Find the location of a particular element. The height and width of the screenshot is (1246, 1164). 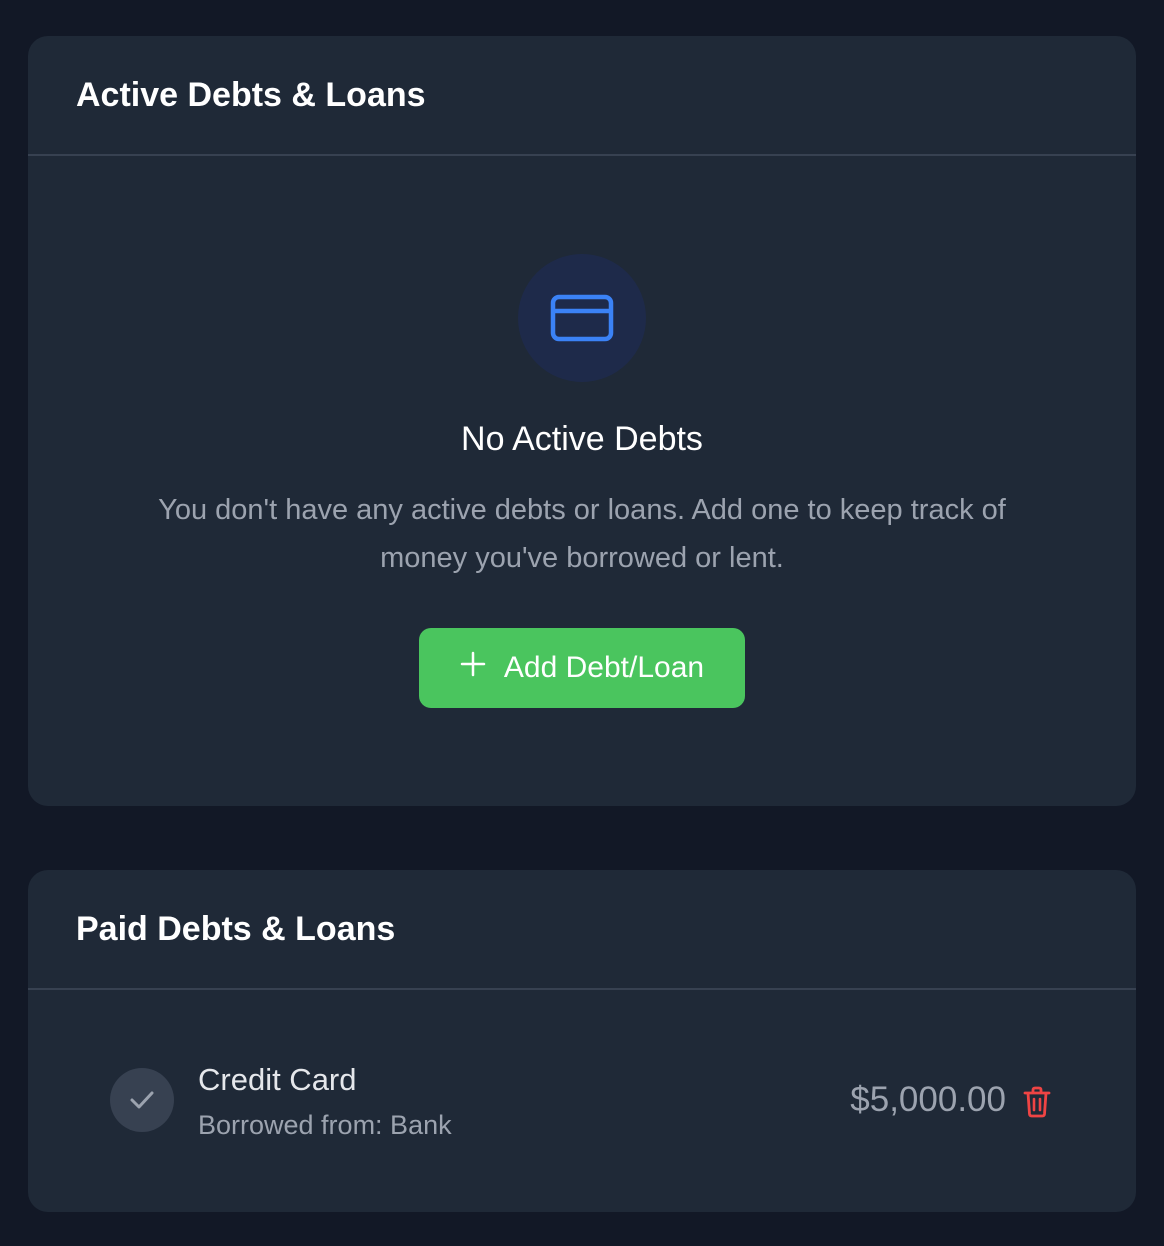

add-debt-loan-label: Add Debt/Loan is located at coordinates (604, 667).